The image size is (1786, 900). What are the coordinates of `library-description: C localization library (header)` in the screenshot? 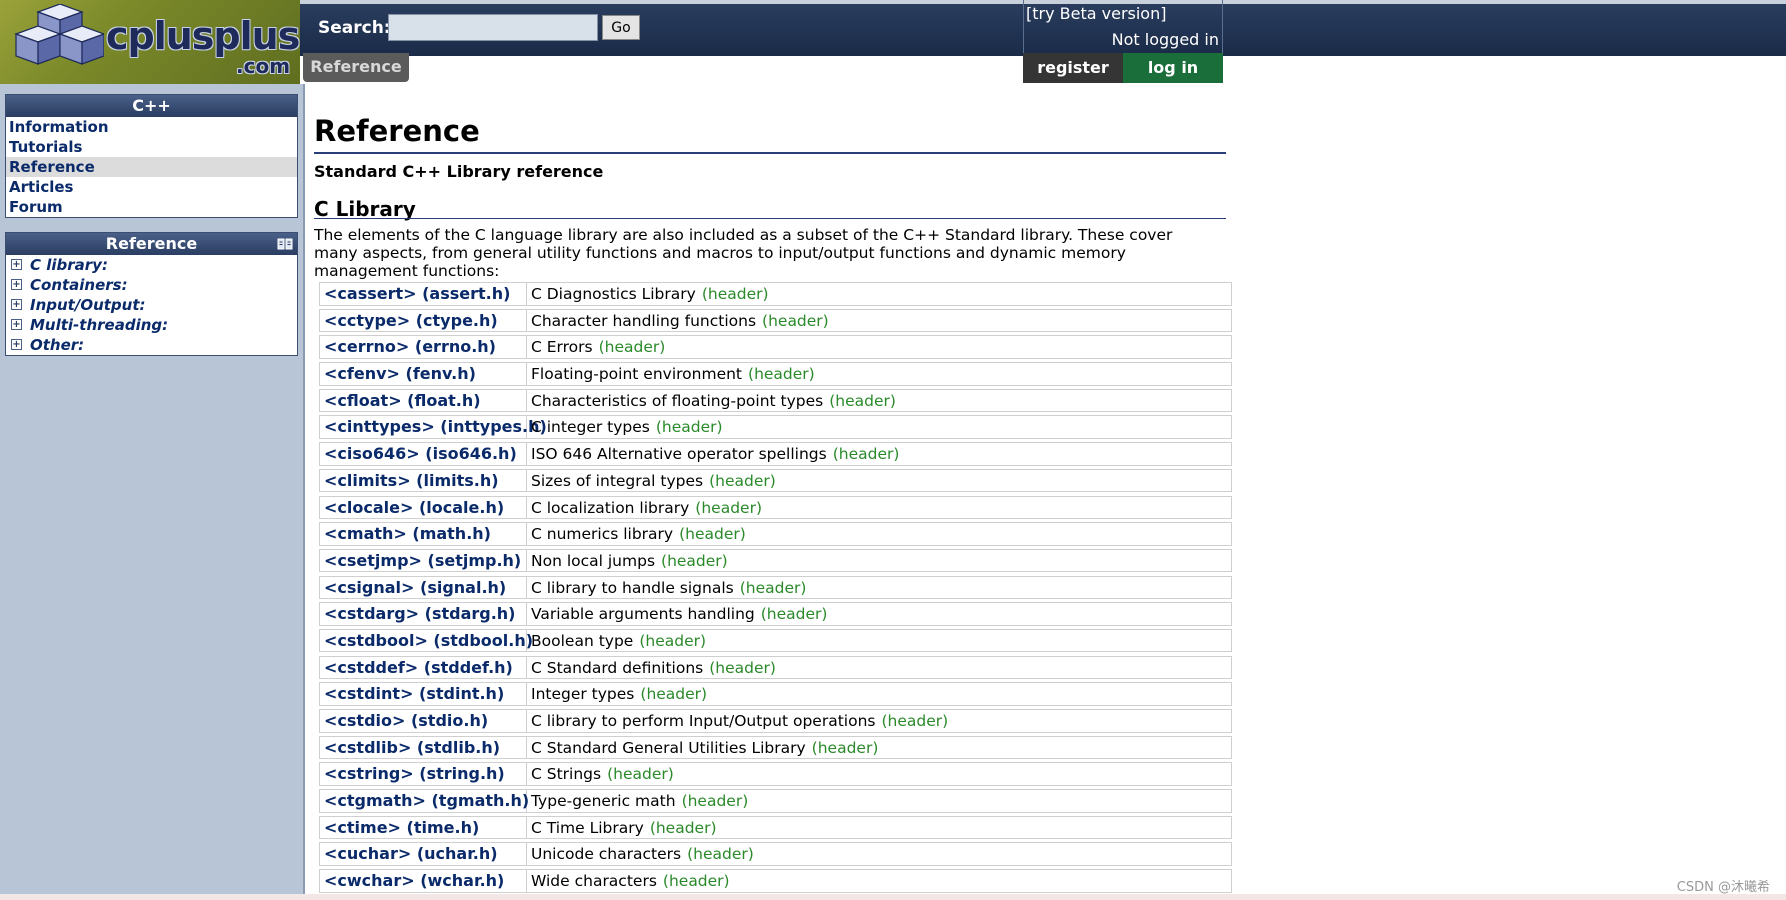 It's located at (646, 508).